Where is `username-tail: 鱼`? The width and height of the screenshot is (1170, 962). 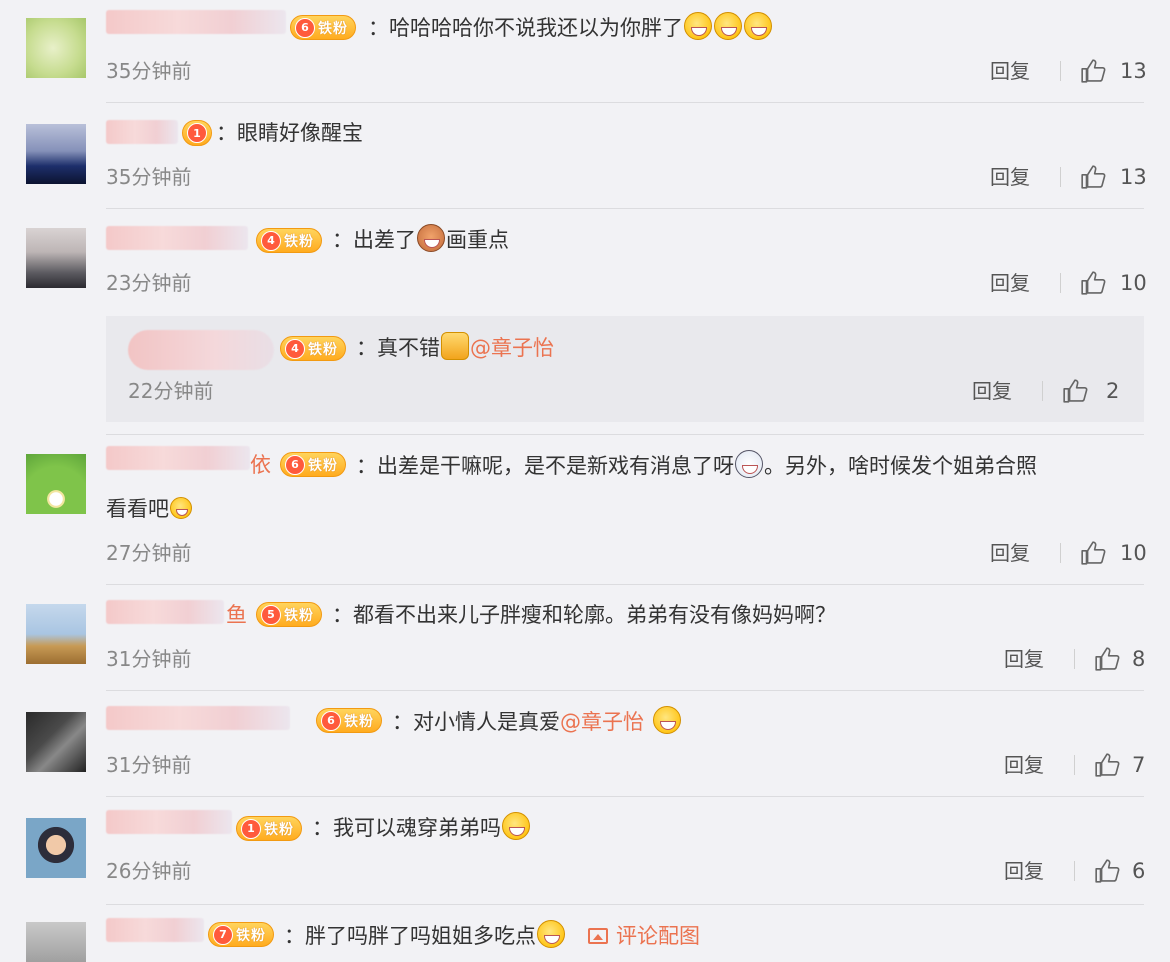
username-tail: 鱼 is located at coordinates (236, 615).